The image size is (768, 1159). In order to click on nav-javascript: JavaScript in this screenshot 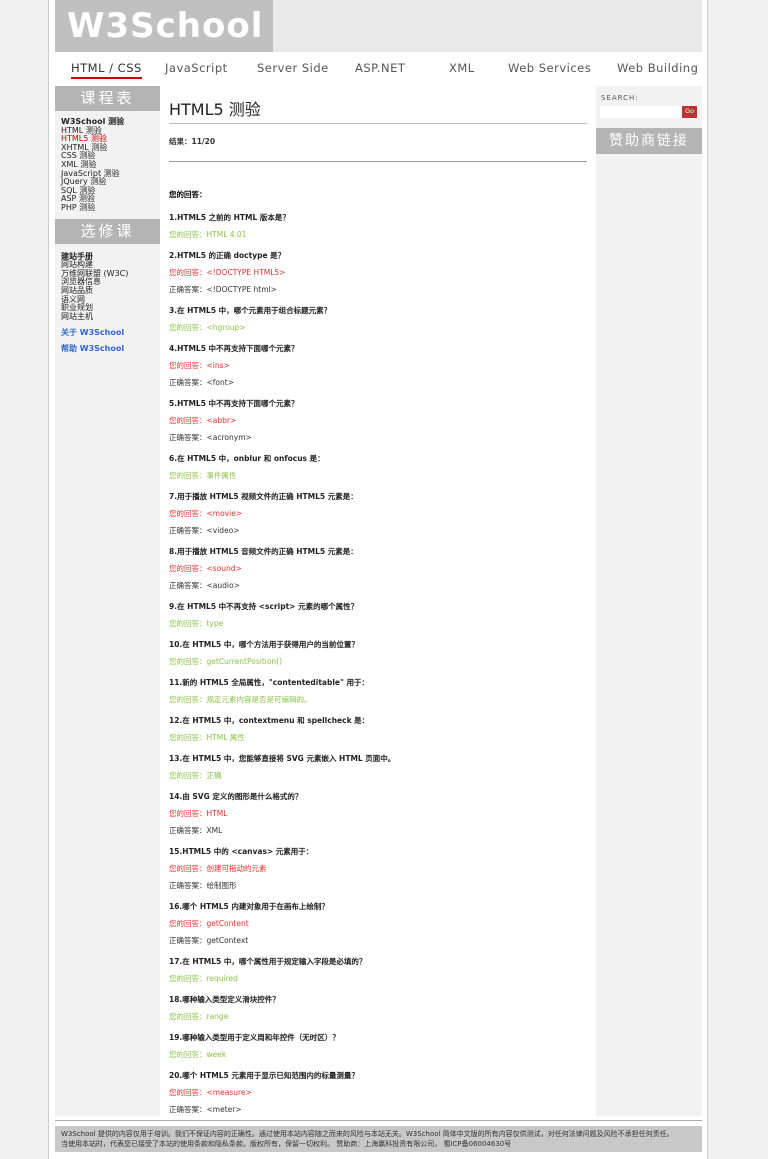, I will do `click(196, 68)`.